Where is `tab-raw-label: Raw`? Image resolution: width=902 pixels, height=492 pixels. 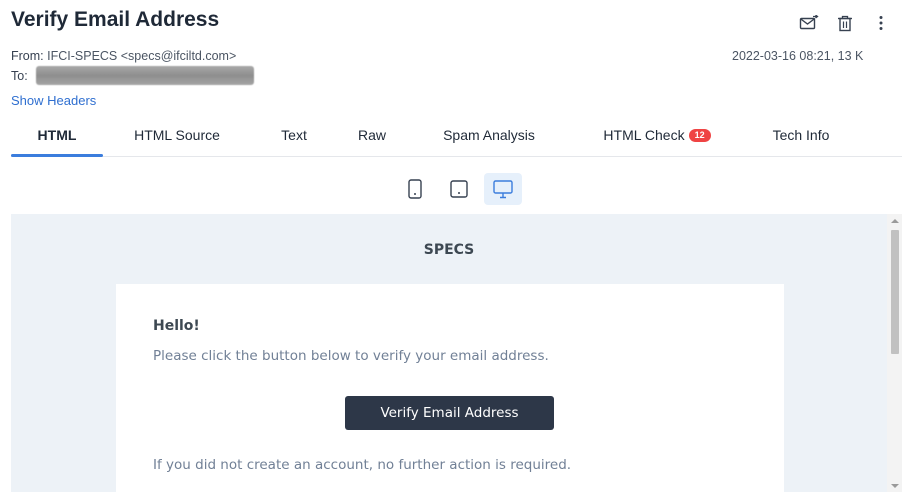 tab-raw-label: Raw is located at coordinates (371, 135).